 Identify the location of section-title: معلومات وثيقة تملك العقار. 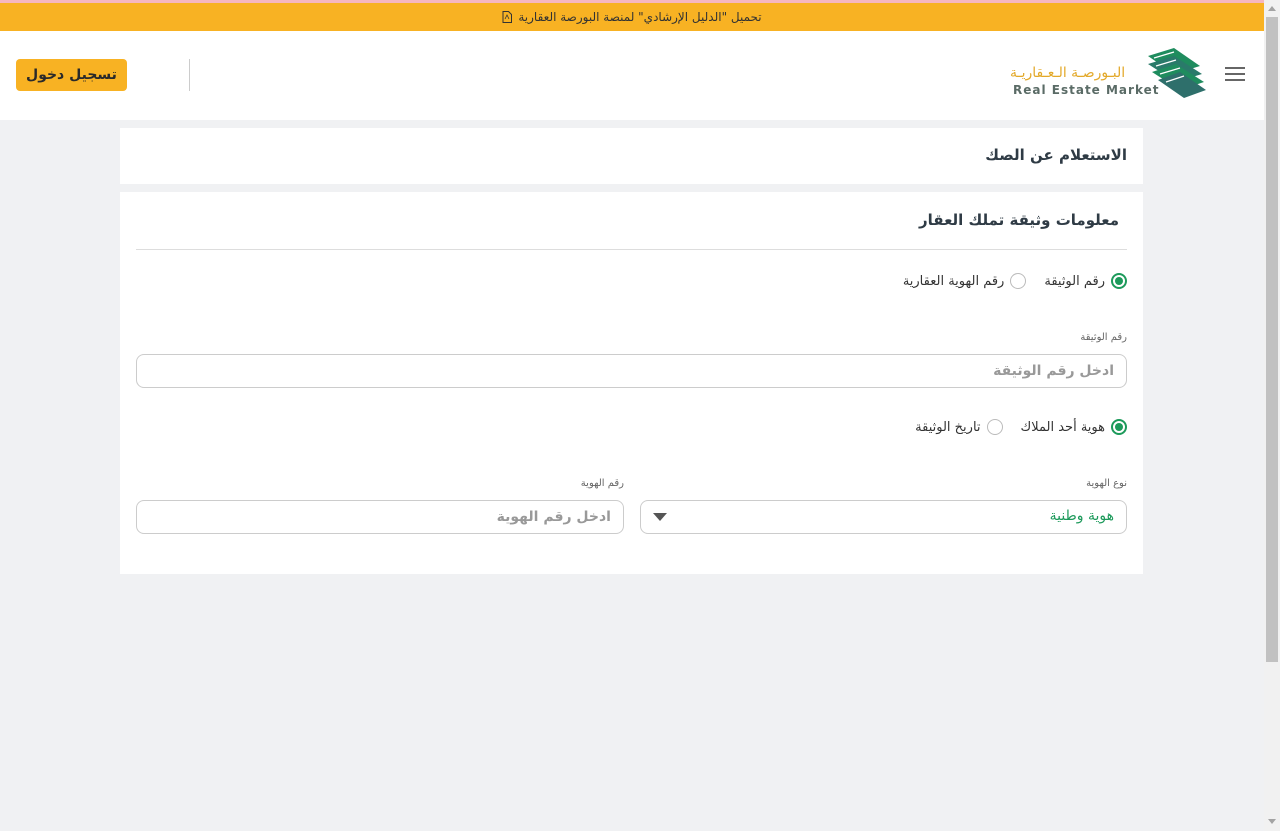
(1019, 220).